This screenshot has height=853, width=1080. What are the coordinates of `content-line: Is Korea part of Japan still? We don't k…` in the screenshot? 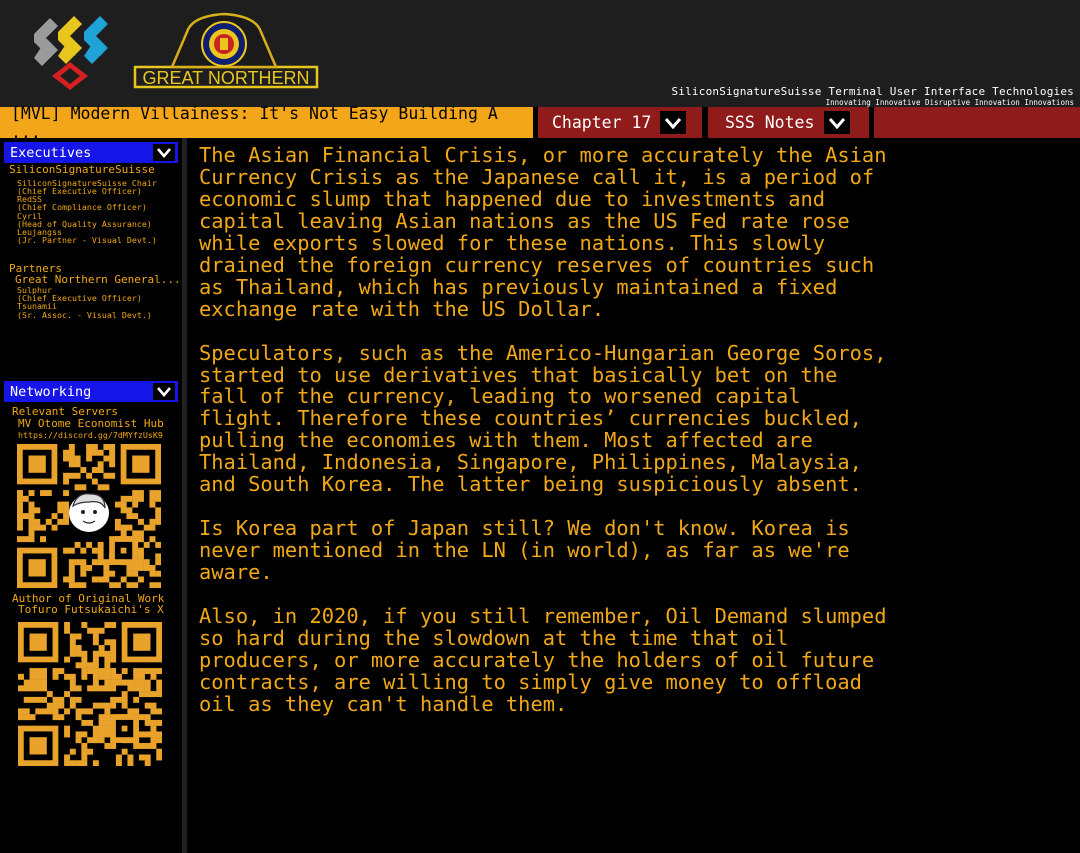 It's located at (524, 528).